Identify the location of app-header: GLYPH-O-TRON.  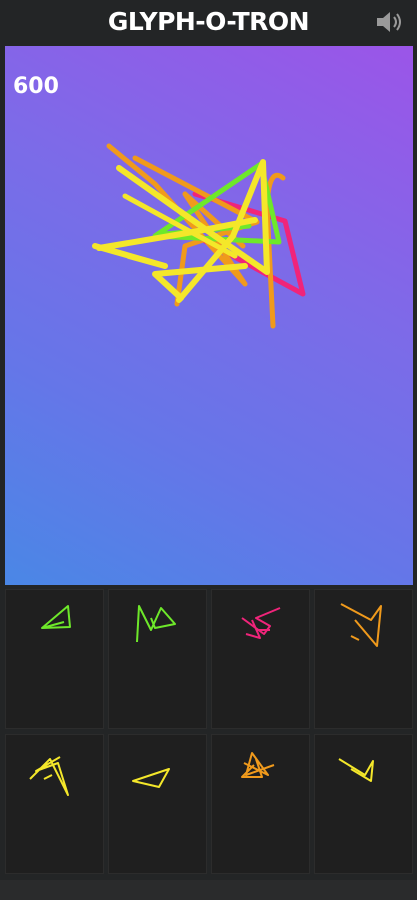
(208, 22).